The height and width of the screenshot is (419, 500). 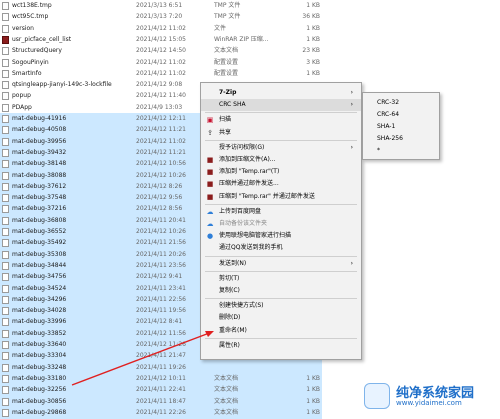 What do you see at coordinates (377, 396) in the screenshot?
I see `watermark-logo` at bounding box center [377, 396].